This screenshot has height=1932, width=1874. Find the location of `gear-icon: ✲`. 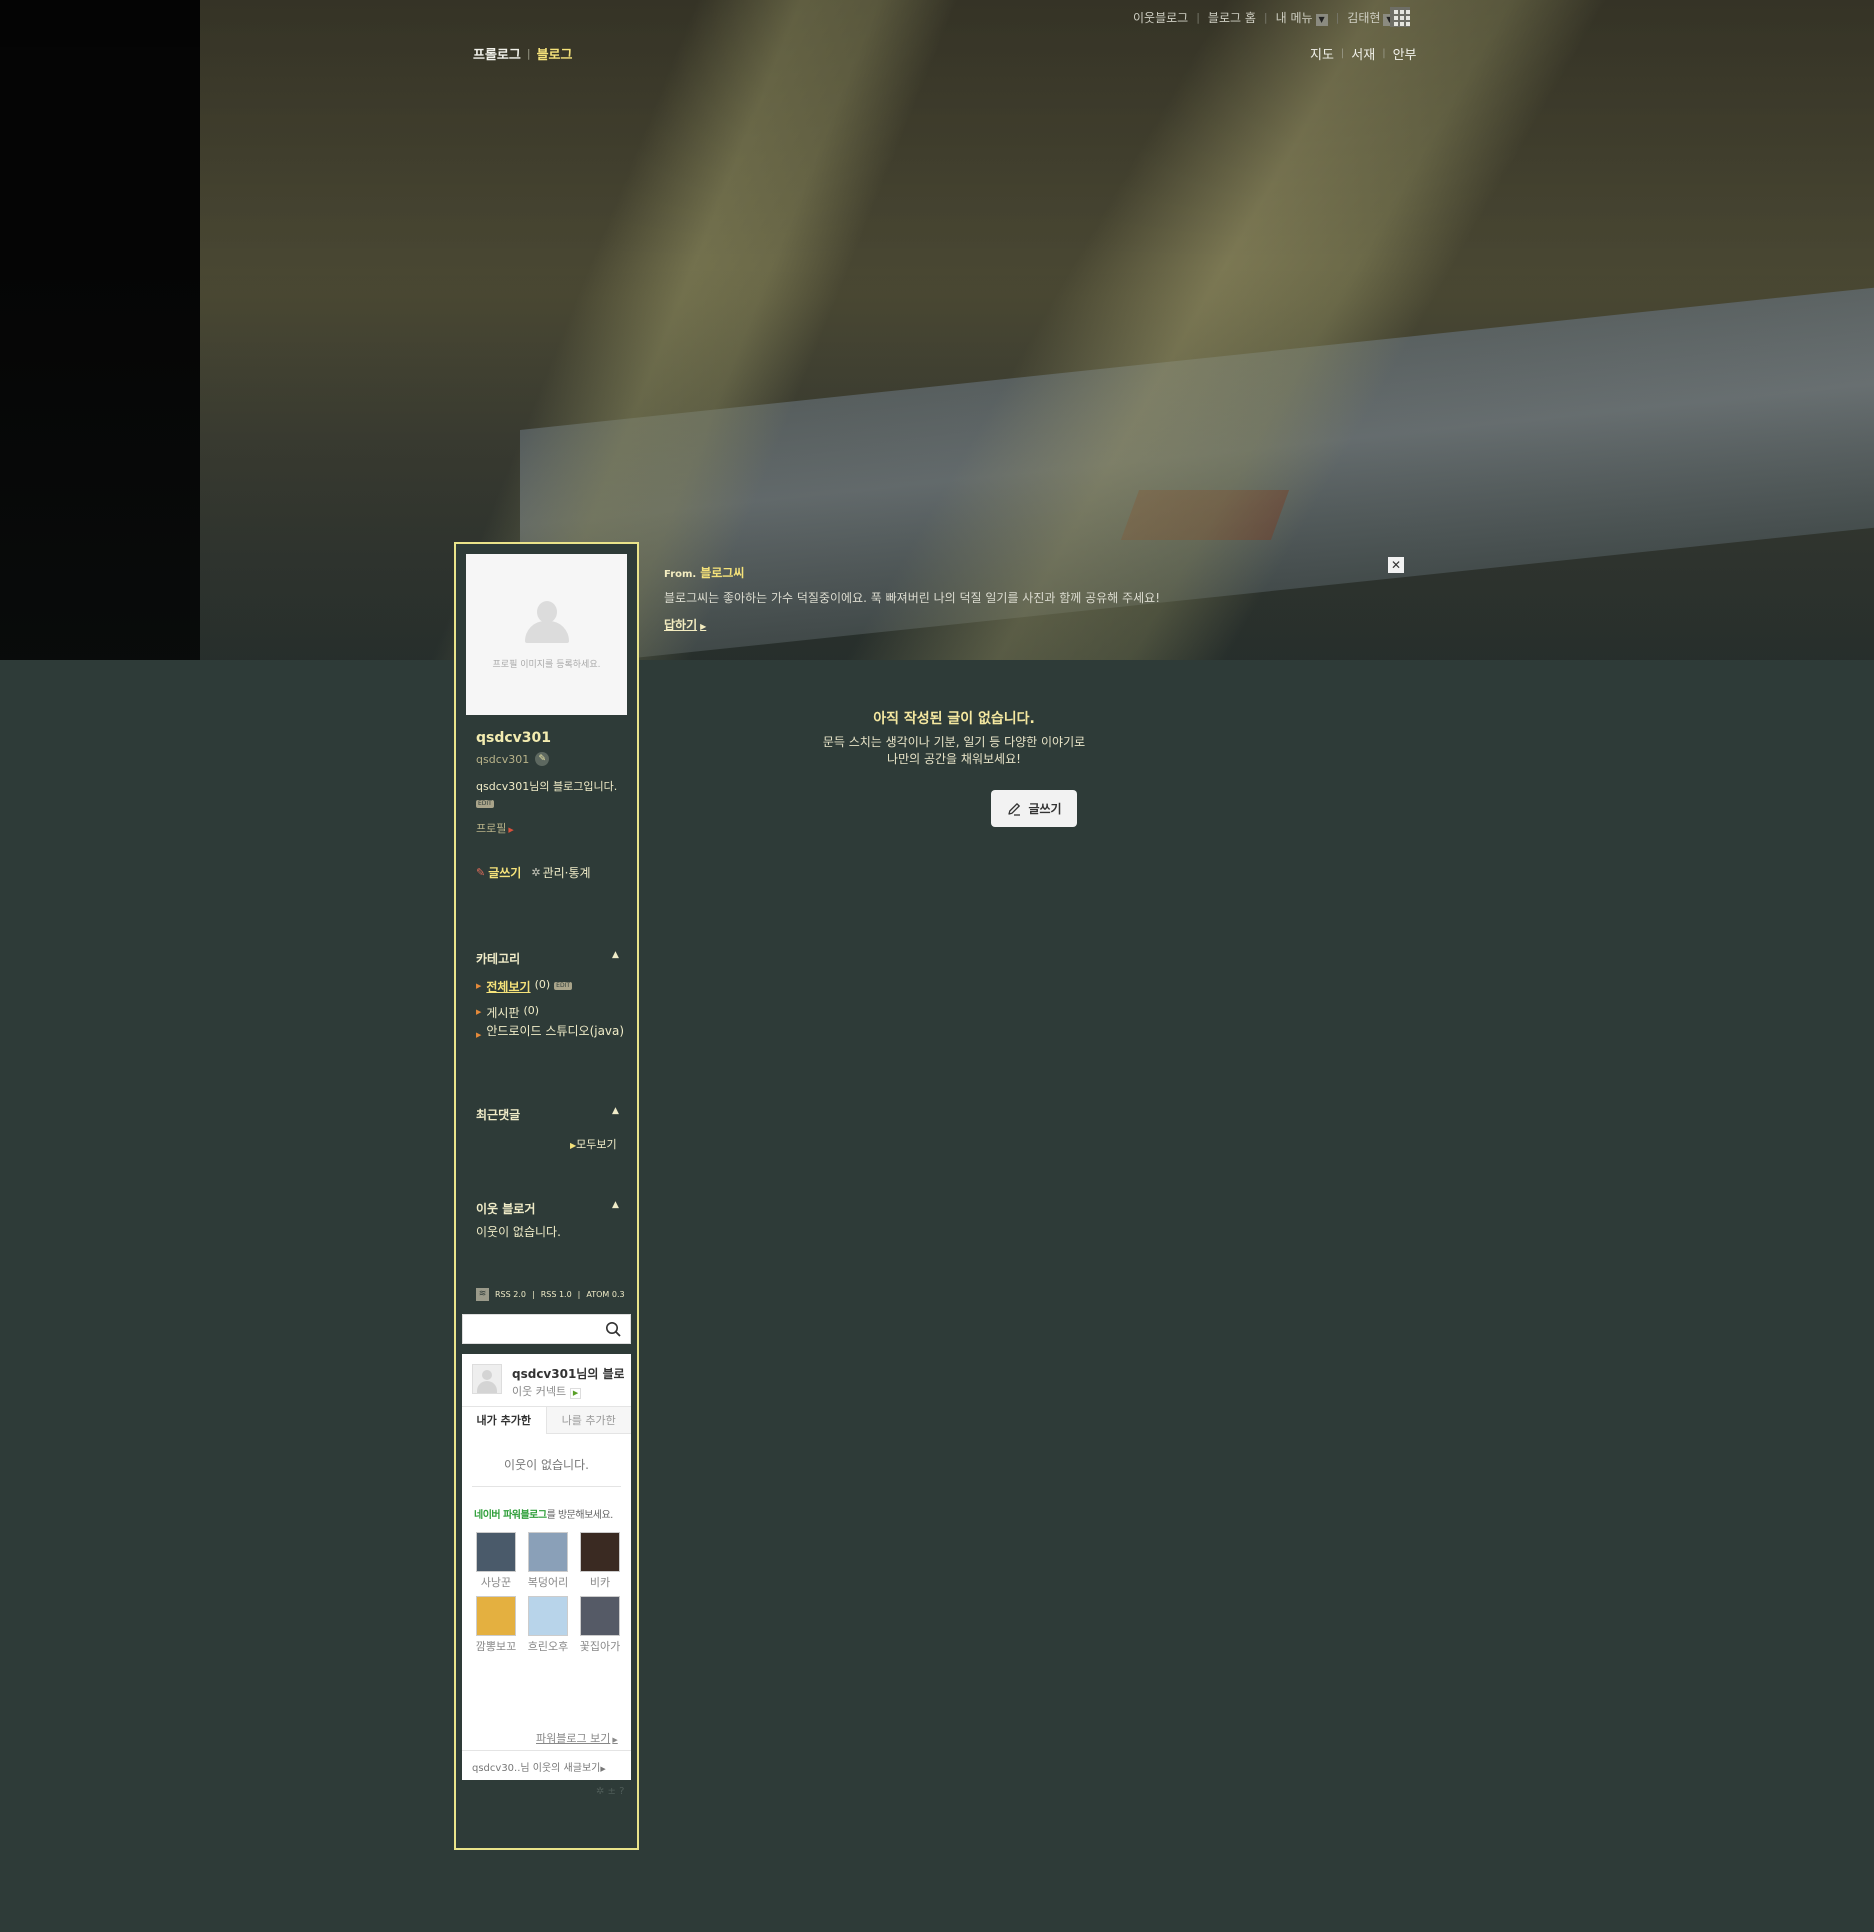

gear-icon: ✲ is located at coordinates (536, 872).